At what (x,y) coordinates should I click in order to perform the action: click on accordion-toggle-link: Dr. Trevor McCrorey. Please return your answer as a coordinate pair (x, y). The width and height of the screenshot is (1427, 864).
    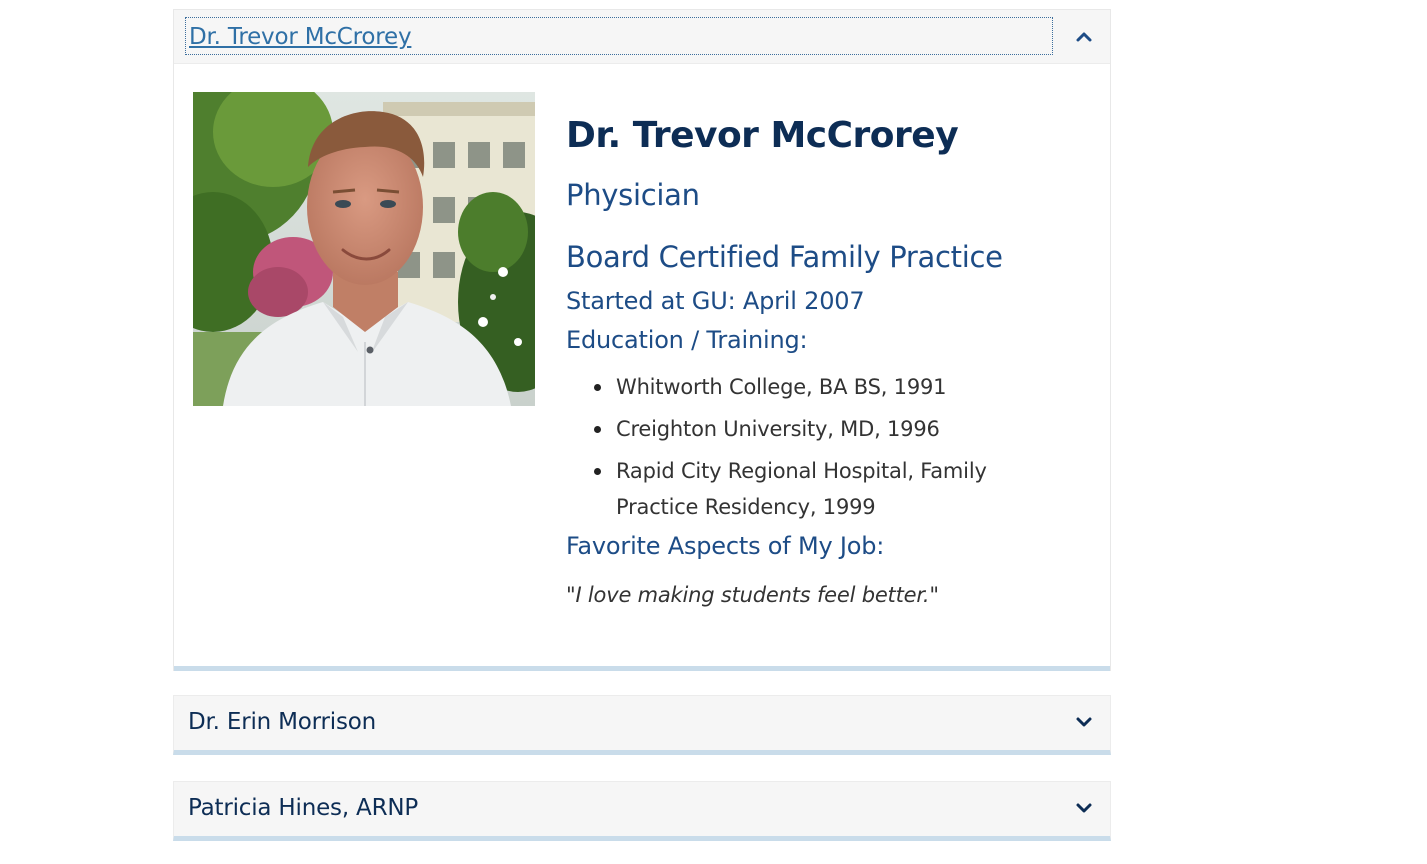
    Looking at the image, I should click on (619, 36).